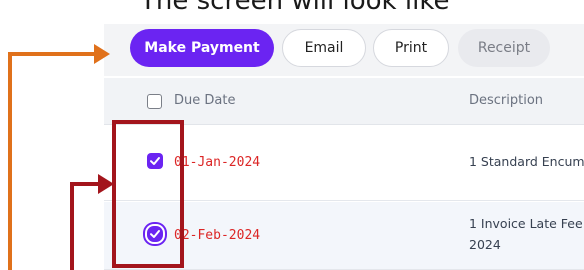 The width and height of the screenshot is (584, 270). I want to click on receipt-button: Receipt, so click(504, 48).